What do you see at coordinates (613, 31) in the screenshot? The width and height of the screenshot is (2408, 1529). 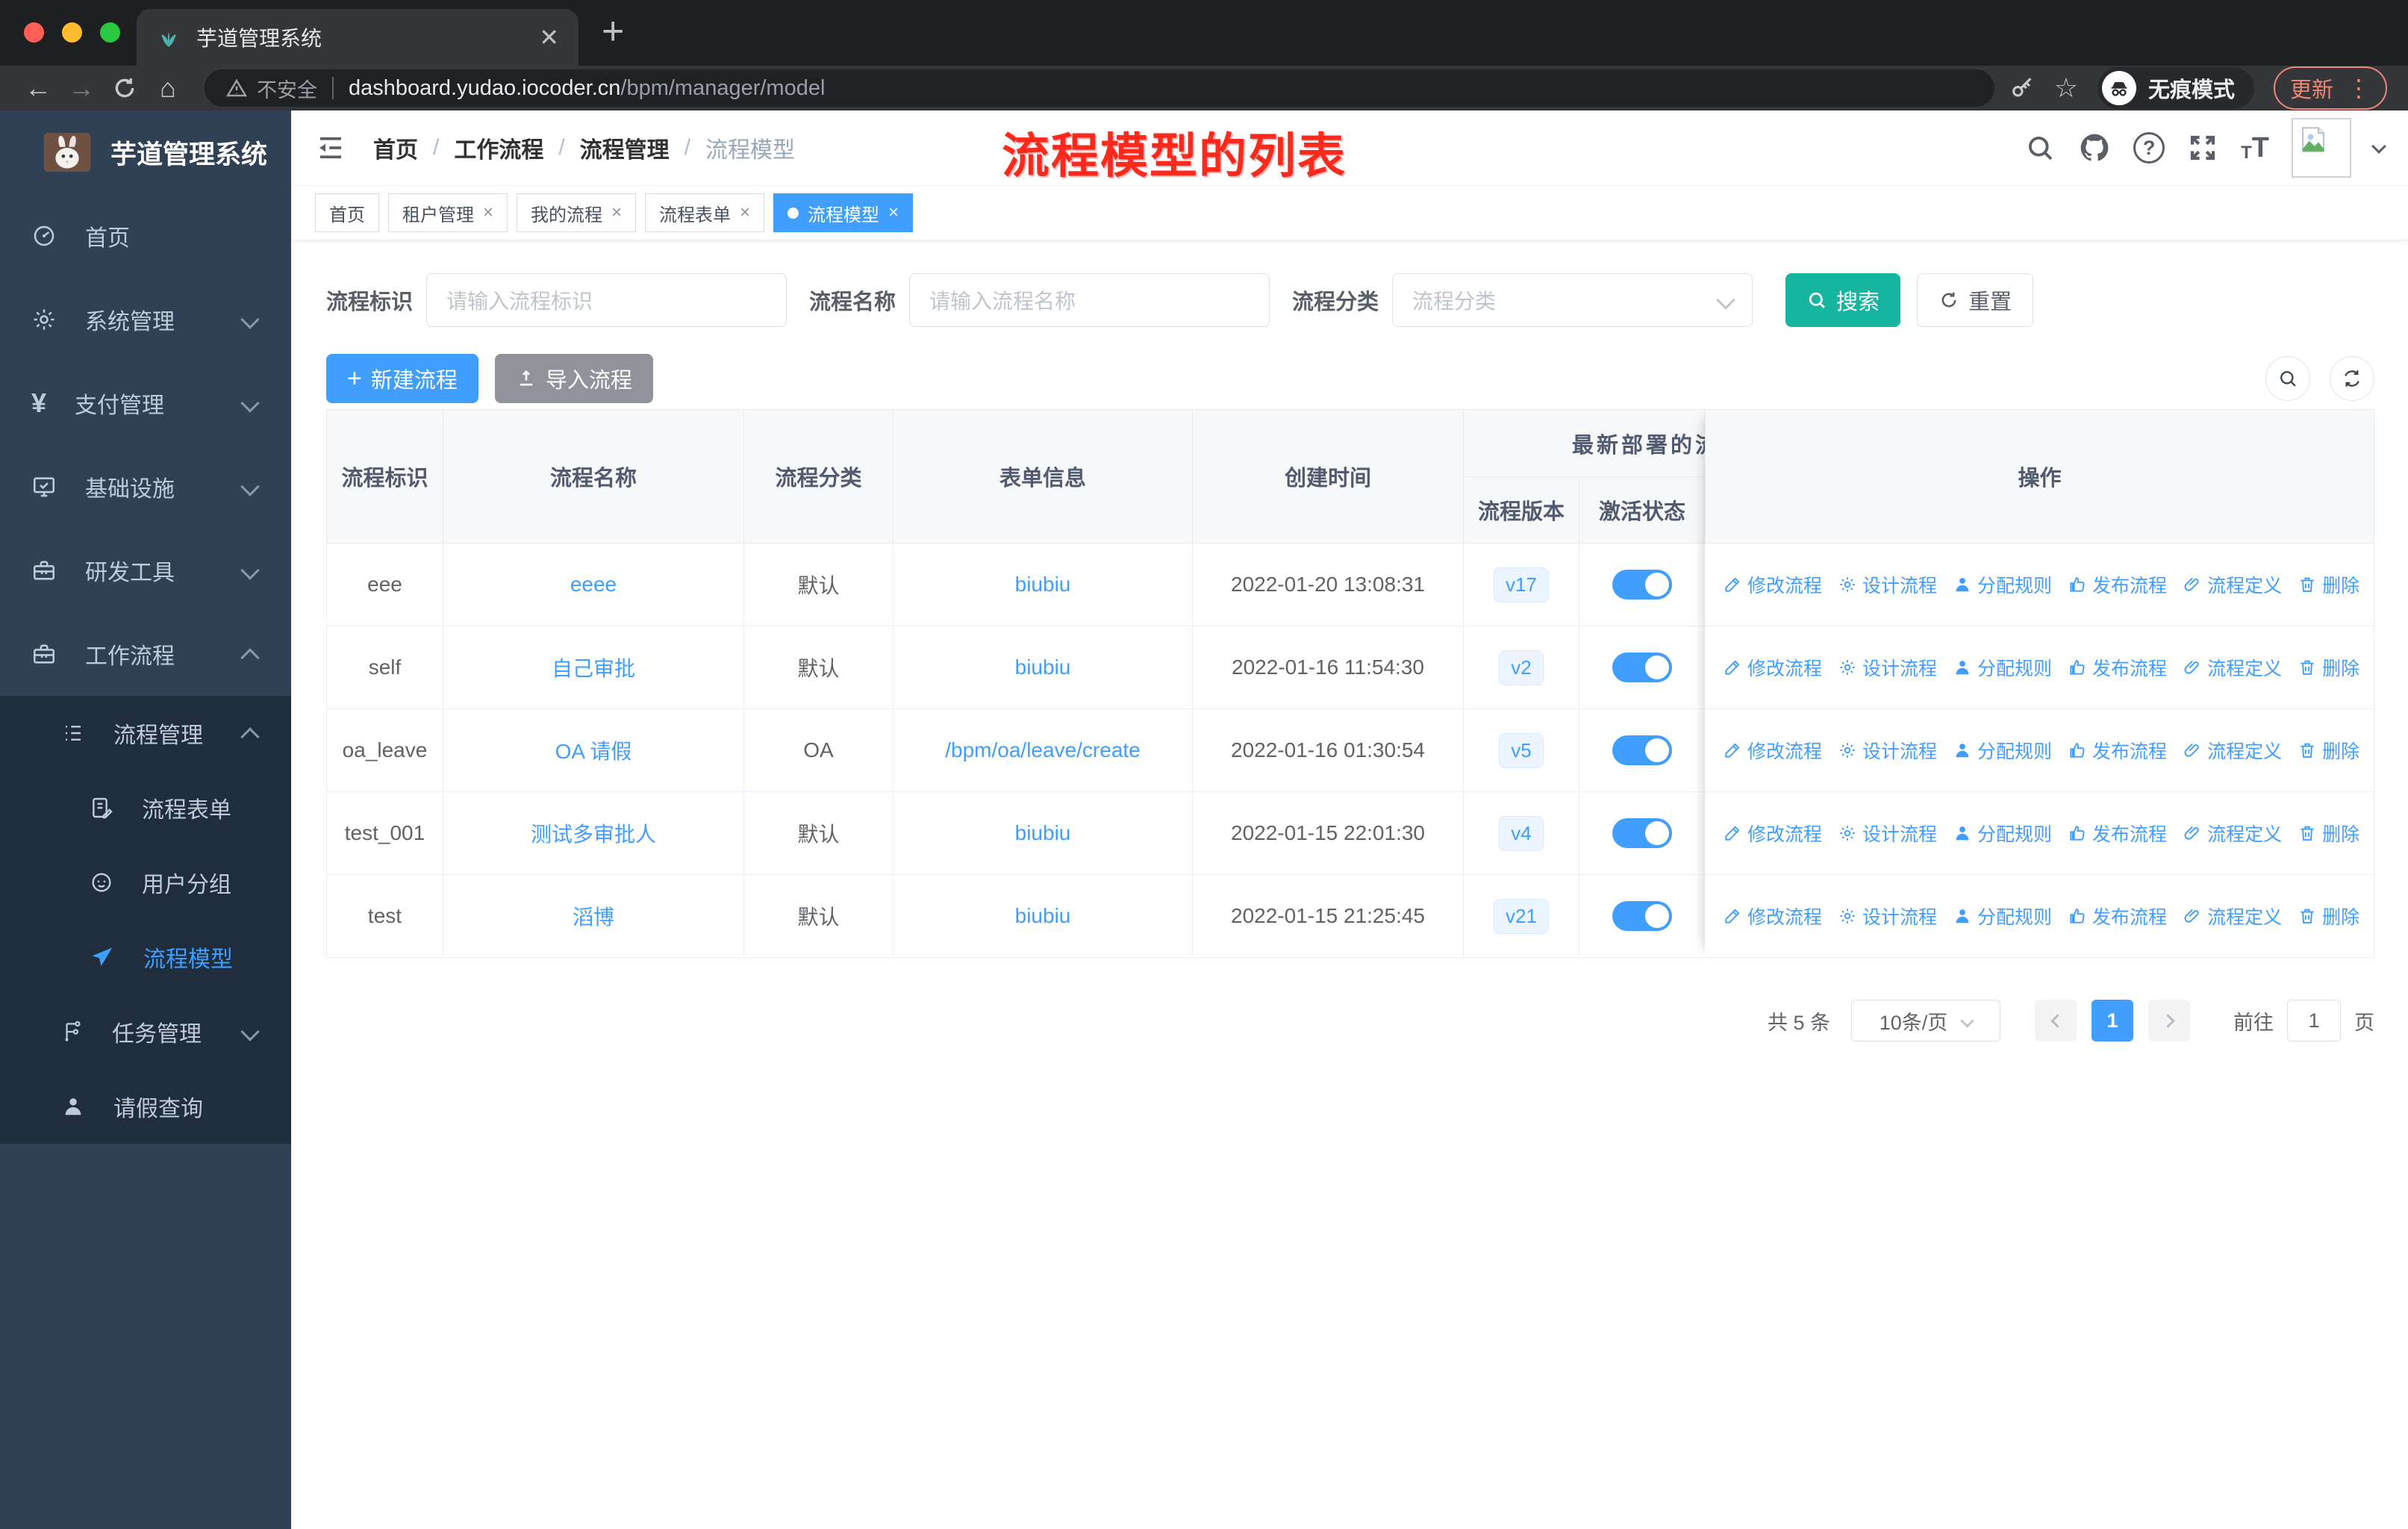 I see `new-tab-button: +` at bounding box center [613, 31].